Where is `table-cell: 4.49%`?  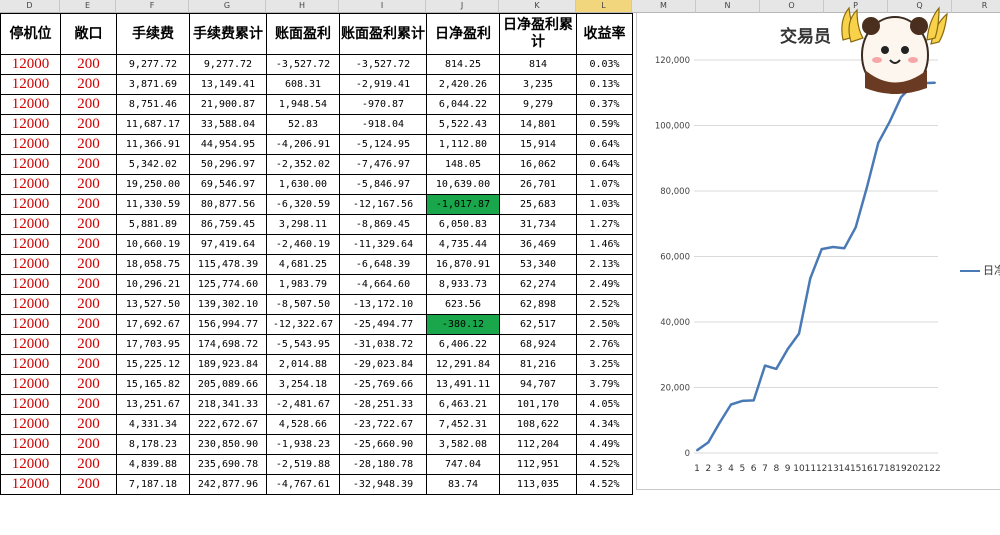
table-cell: 4.49% is located at coordinates (604, 444).